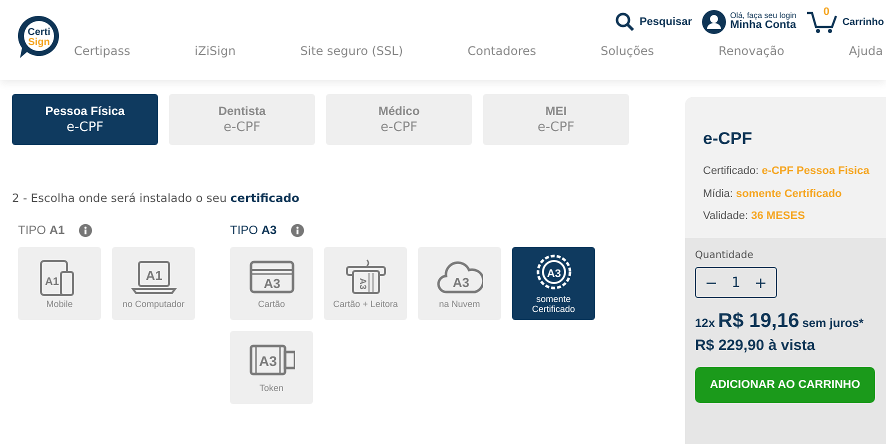 The width and height of the screenshot is (886, 444). Describe the element at coordinates (627, 51) in the screenshot. I see `nav-link: Soluções` at that location.